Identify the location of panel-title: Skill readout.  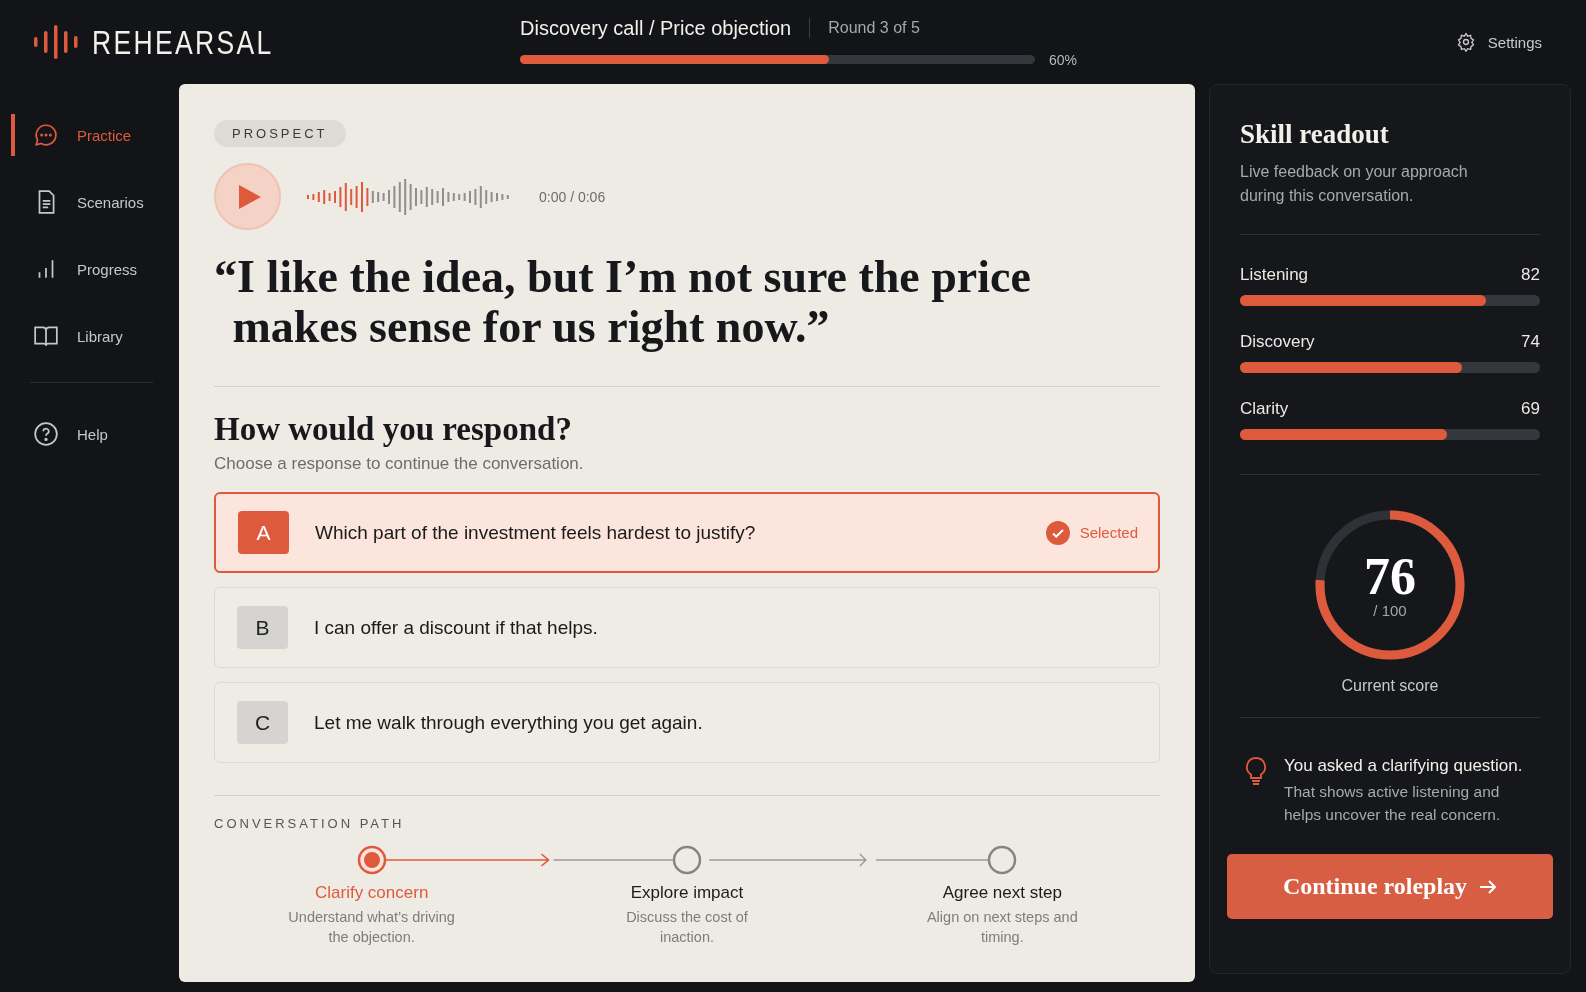
(1315, 134).